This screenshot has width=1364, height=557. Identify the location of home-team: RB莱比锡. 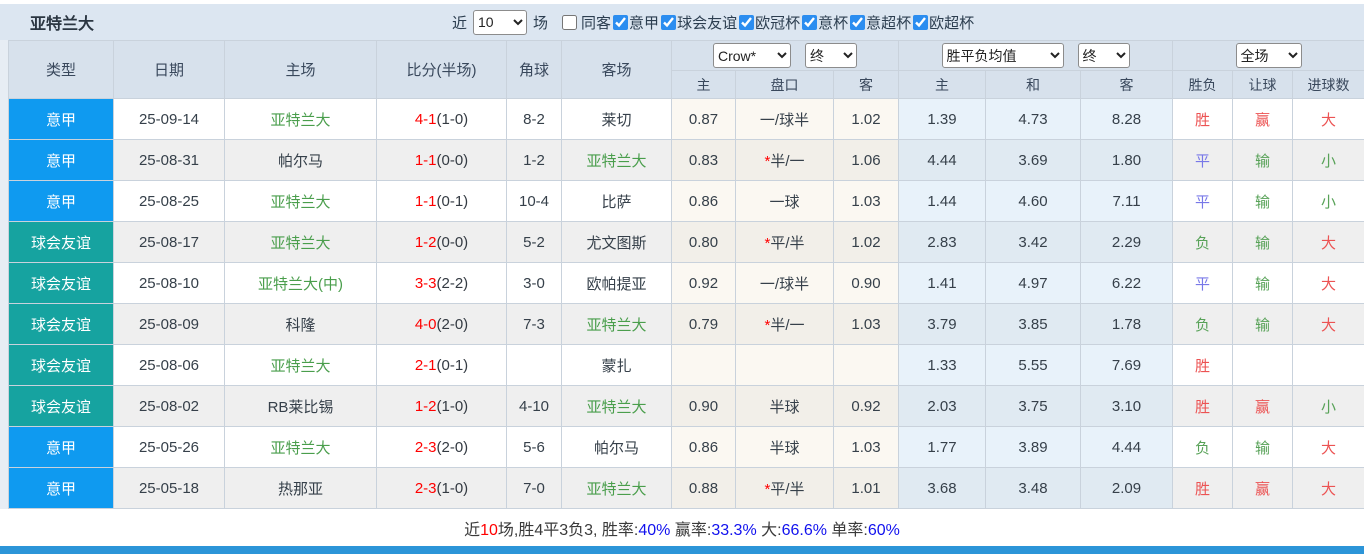
(301, 406).